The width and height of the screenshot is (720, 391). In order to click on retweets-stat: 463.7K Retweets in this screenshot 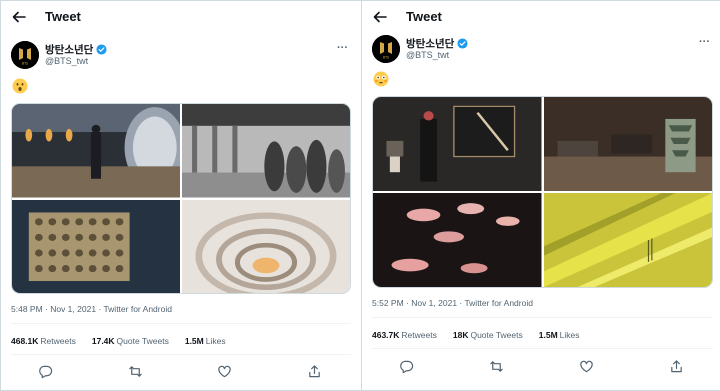, I will do `click(404, 335)`.